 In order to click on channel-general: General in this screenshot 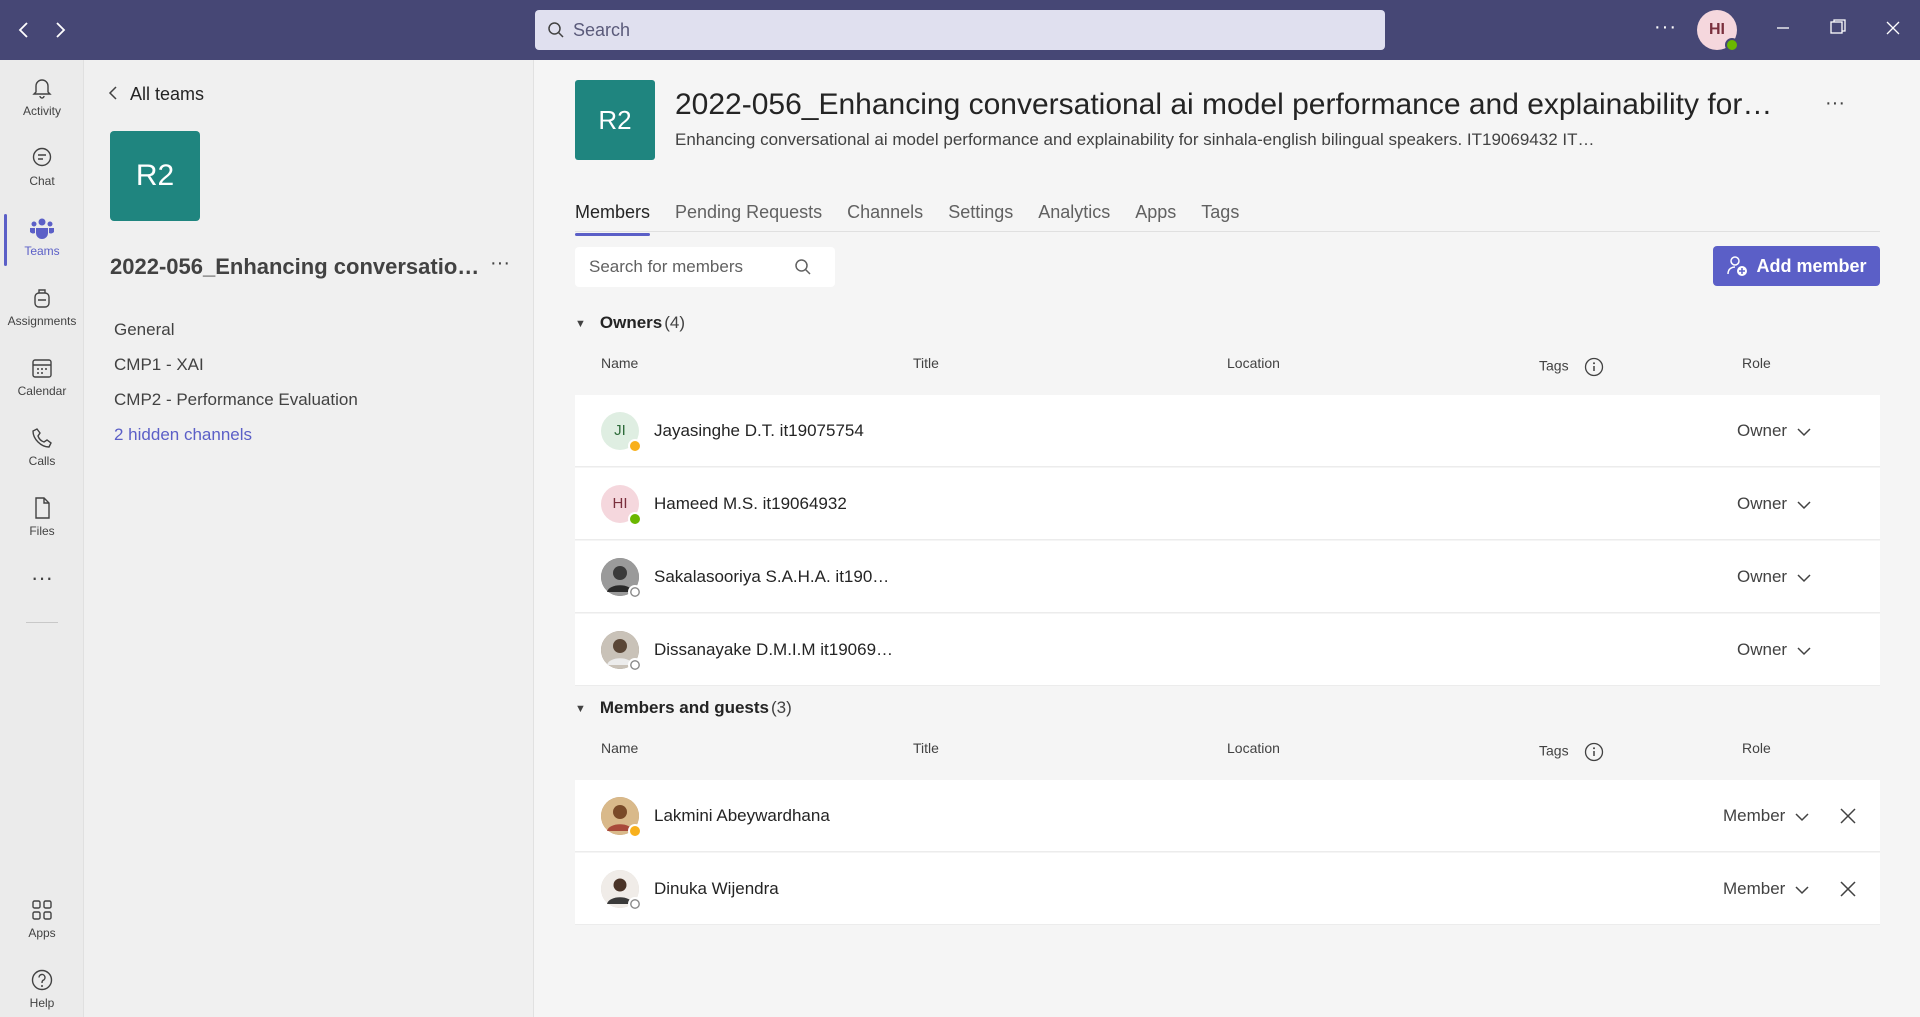, I will do `click(144, 330)`.